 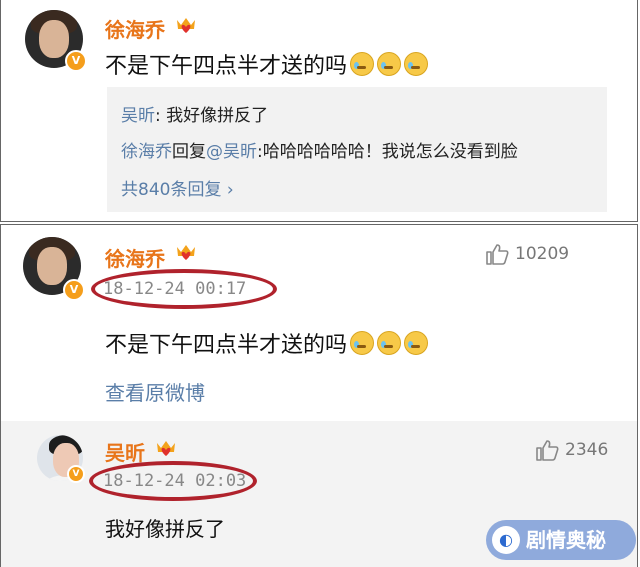 I want to click on like-count: 2346, so click(x=587, y=450).